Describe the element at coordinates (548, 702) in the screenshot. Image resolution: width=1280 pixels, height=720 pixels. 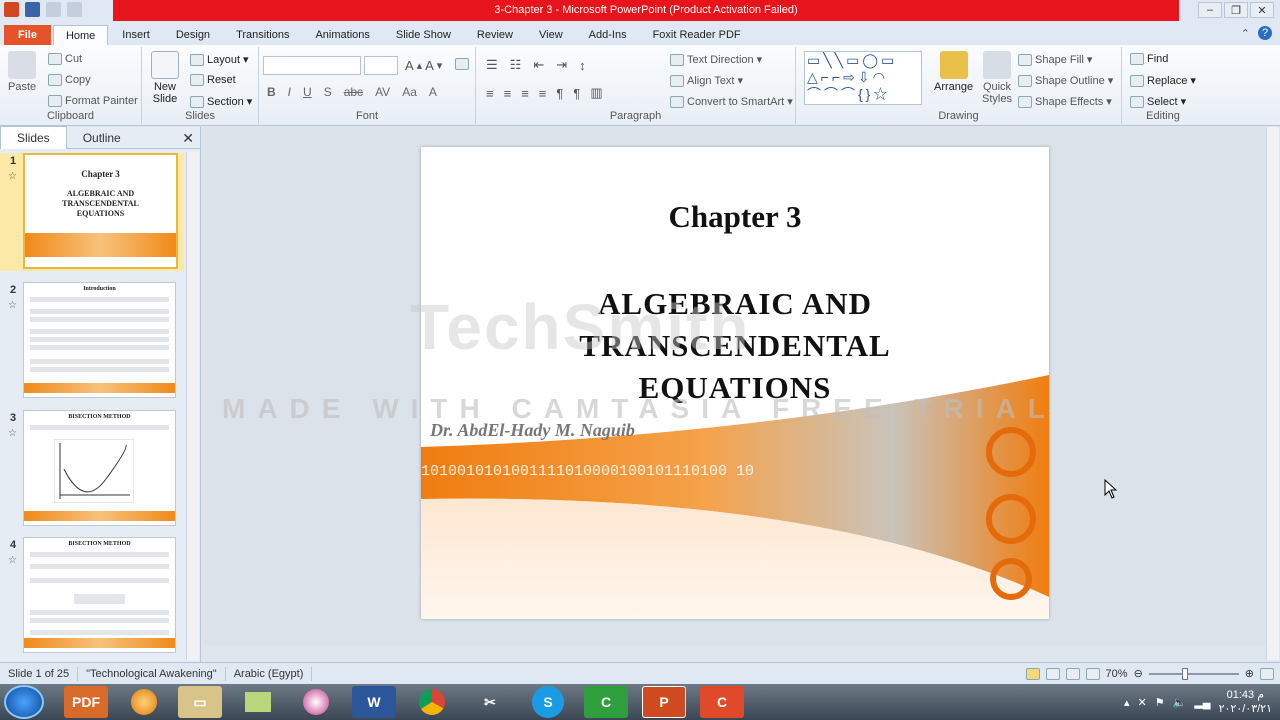
I see `skype-app-icon: S` at that location.